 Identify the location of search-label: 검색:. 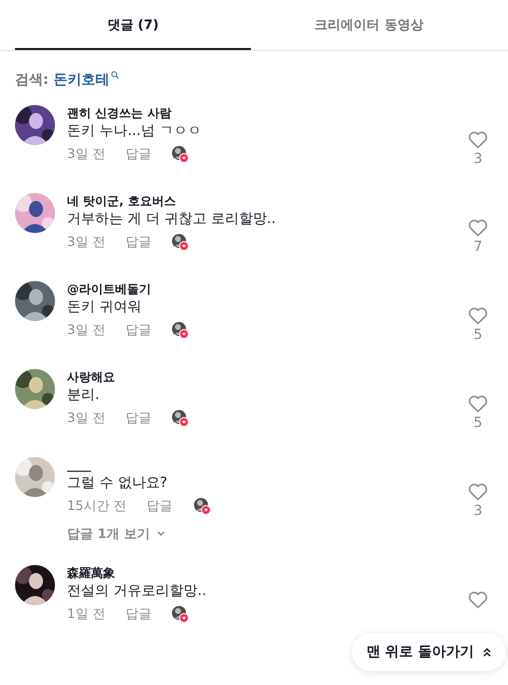
(32, 80).